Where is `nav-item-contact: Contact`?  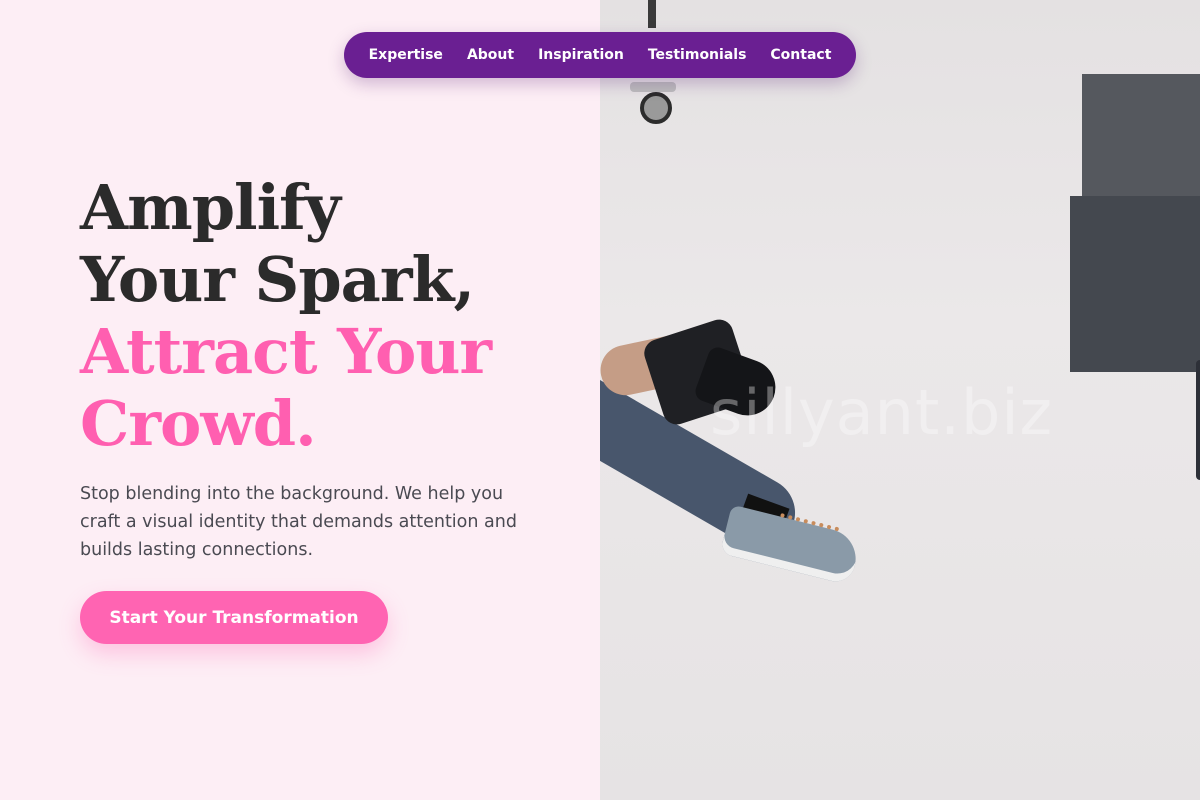 nav-item-contact: Contact is located at coordinates (800, 55).